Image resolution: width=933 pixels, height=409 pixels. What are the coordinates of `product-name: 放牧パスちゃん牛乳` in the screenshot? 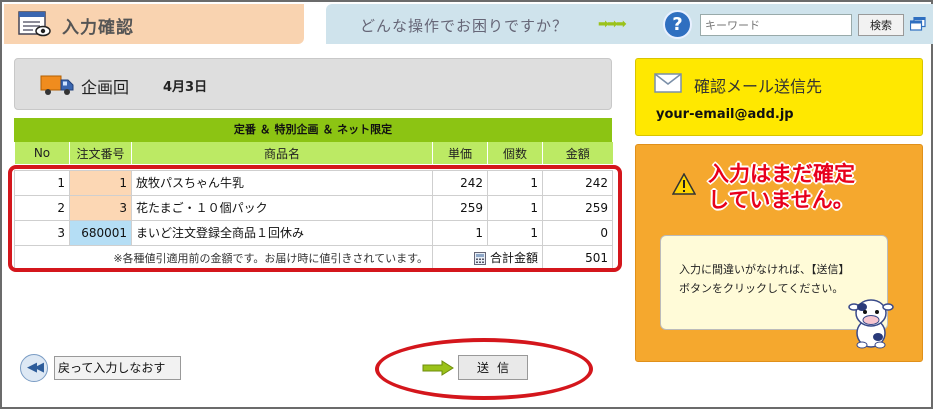 It's located at (282, 182).